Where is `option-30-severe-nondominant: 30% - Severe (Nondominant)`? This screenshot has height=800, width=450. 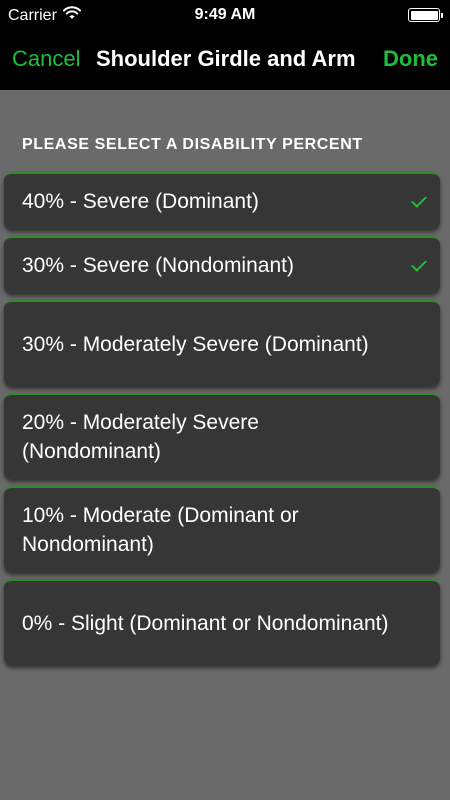 option-30-severe-nondominant: 30% - Severe (Nondominant) is located at coordinates (222, 264).